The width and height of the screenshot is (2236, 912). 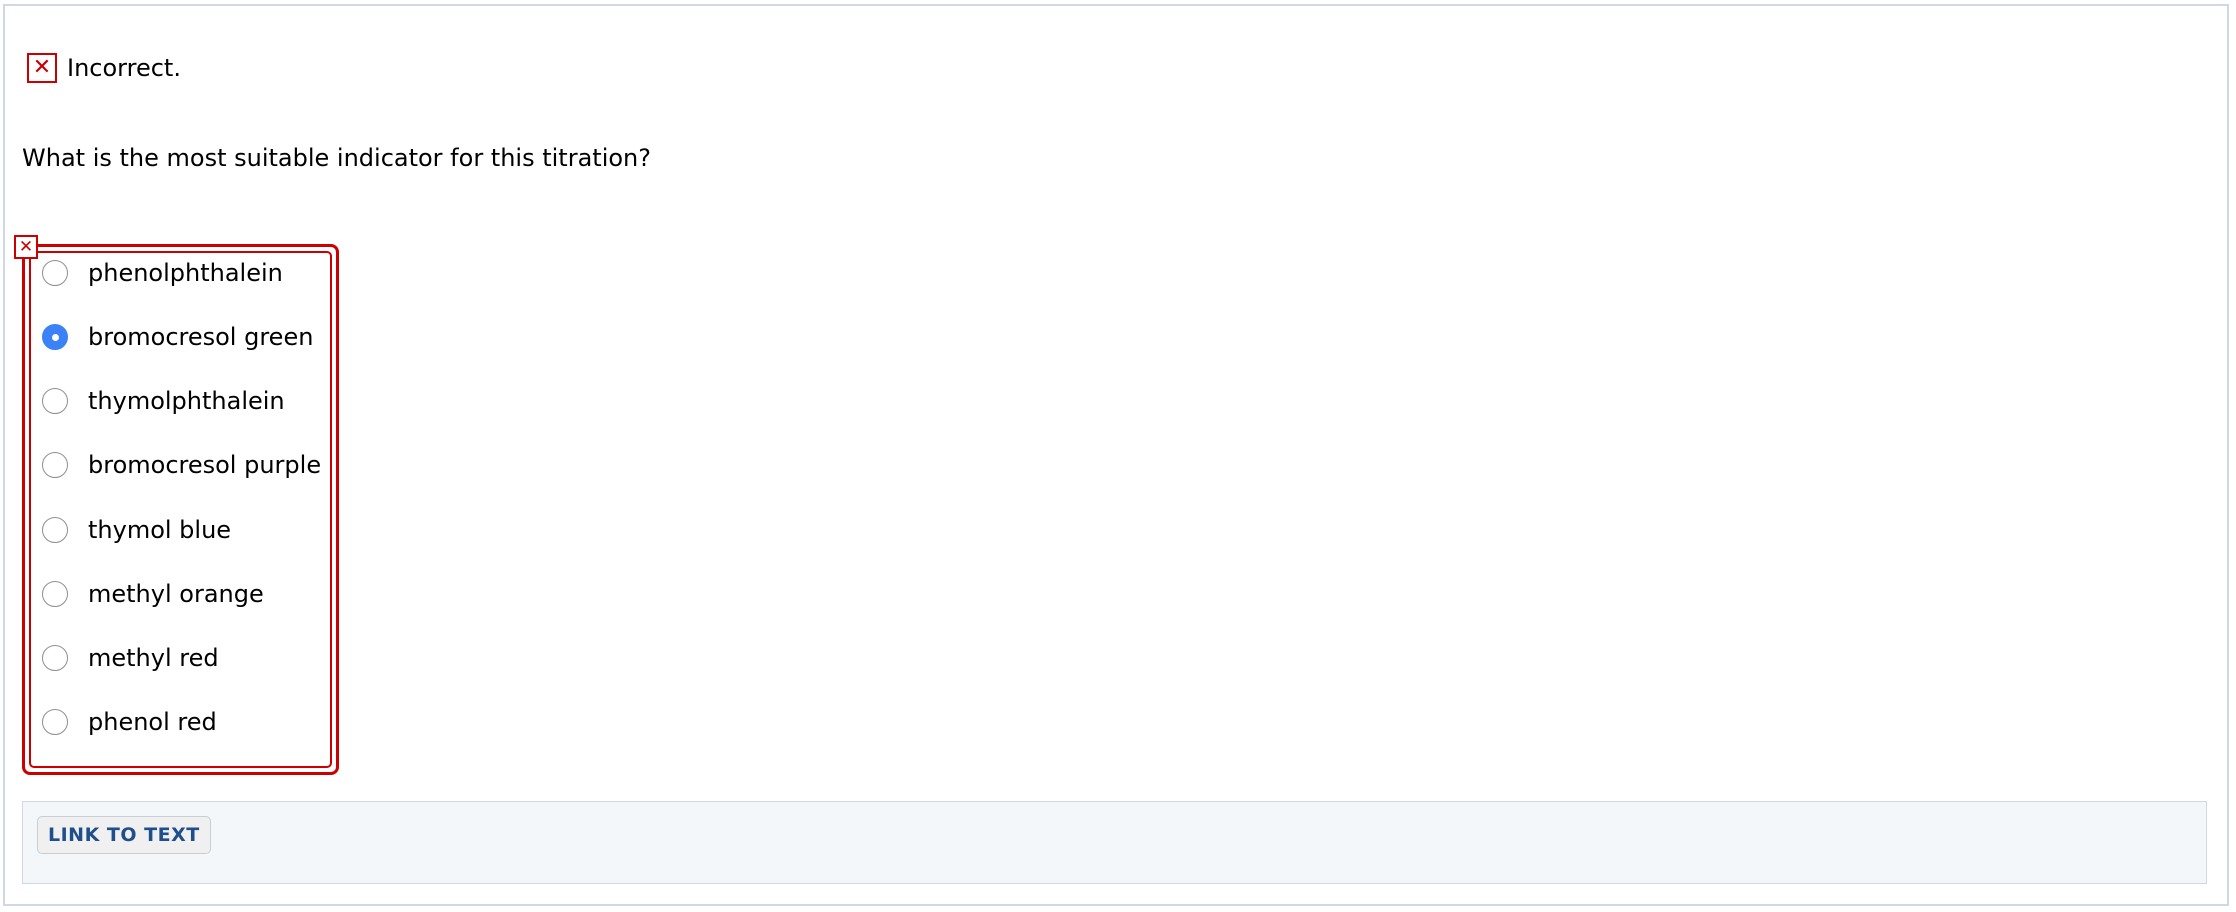 I want to click on choice-phenolphthalein: phenolphthalein, so click(x=162, y=273).